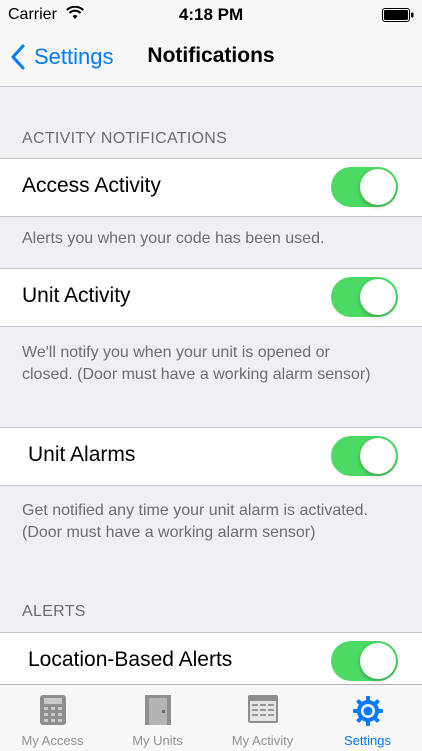  What do you see at coordinates (211, 187) in the screenshot?
I see `row-access-activity: Access Activity` at bounding box center [211, 187].